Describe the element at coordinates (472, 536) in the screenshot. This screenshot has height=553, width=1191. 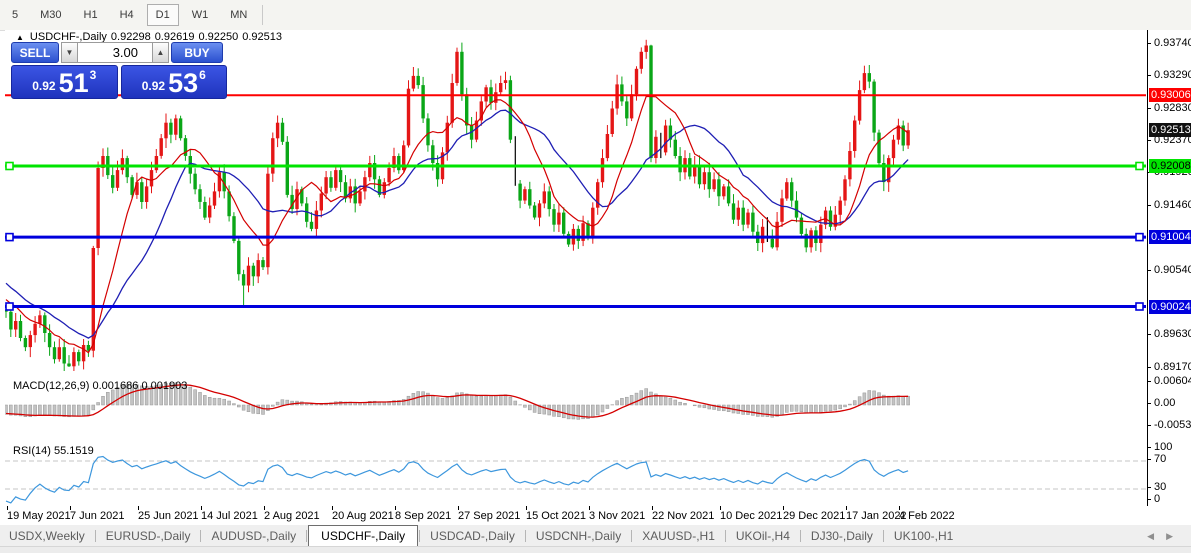
I see `chart-tab-usdcad-daily: USDCAD-,Daily` at that location.